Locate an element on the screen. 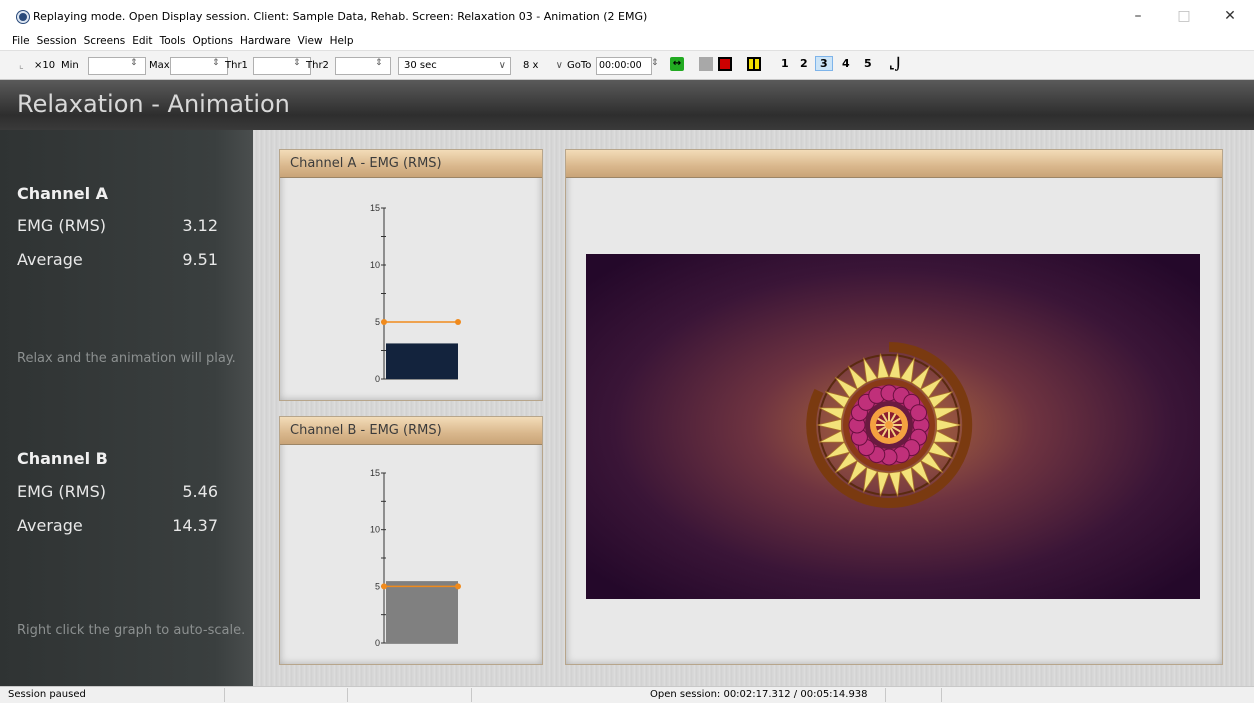 This screenshot has height=703, width=1254. channel-a-graph-panel: Channel A - EMG (RMS) 0 5 10 15 is located at coordinates (411, 275).